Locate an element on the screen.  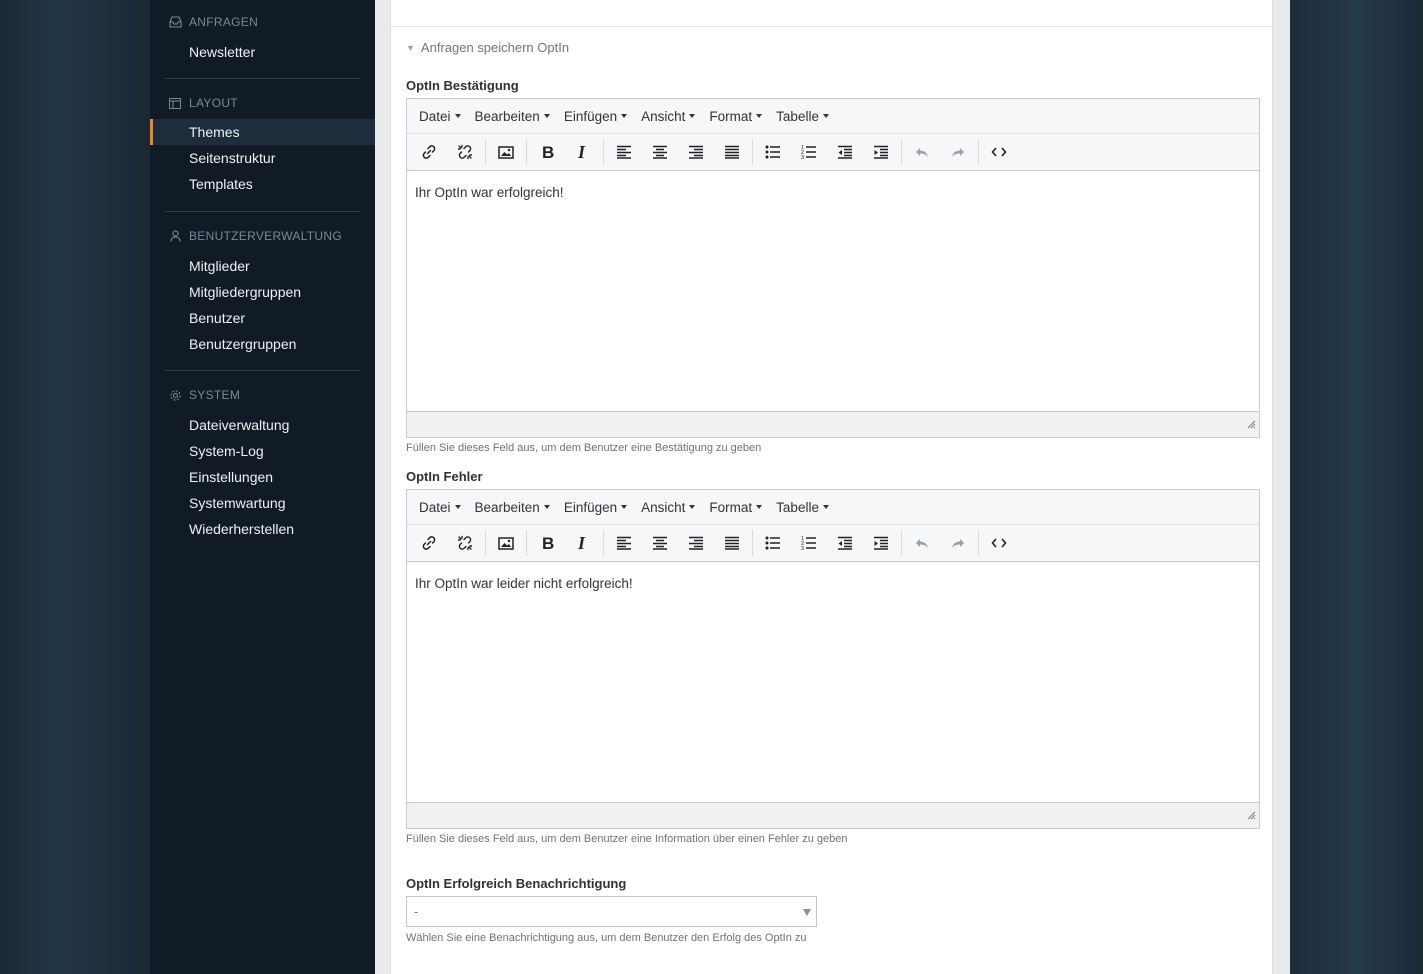
undo-icon is located at coordinates (922, 543).